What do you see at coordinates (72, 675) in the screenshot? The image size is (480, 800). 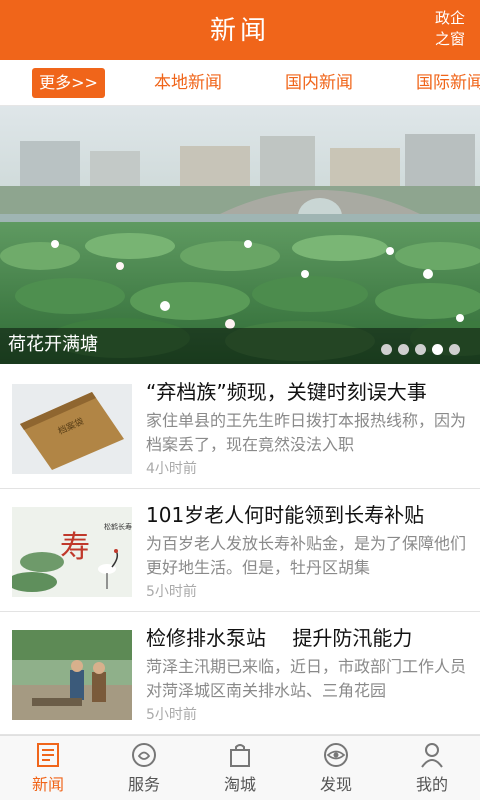 I see `news-thumbnail-workers-pump-station` at bounding box center [72, 675].